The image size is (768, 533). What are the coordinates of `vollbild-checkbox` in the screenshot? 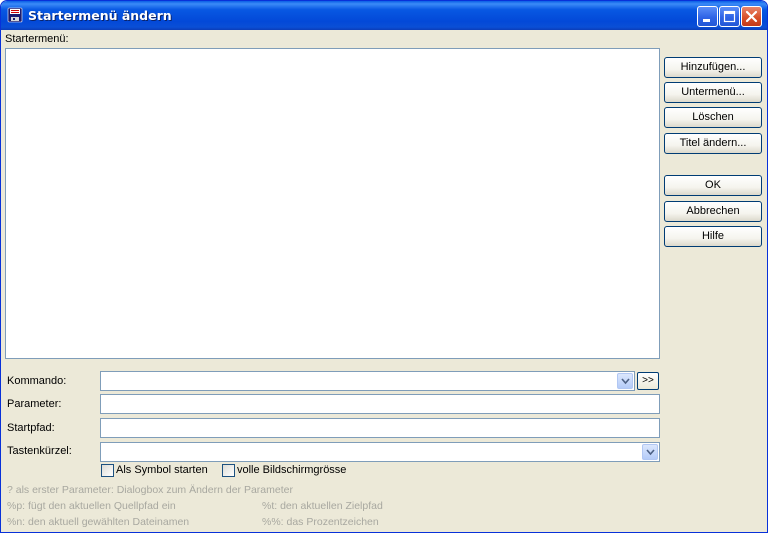 It's located at (228, 470).